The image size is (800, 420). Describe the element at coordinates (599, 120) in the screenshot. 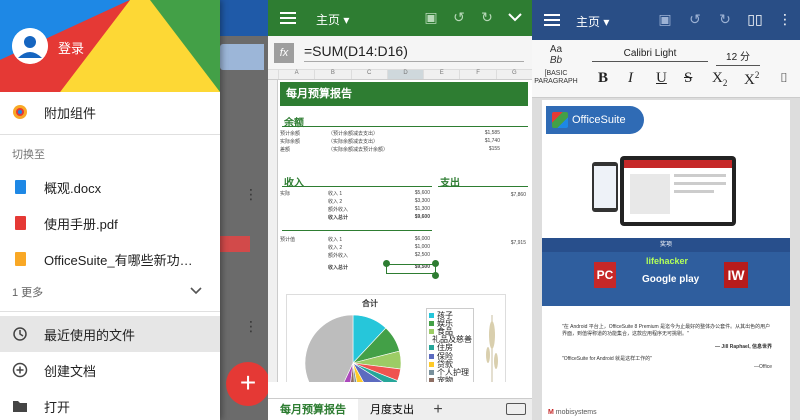

I see `logo-text: OfficeSuite` at that location.